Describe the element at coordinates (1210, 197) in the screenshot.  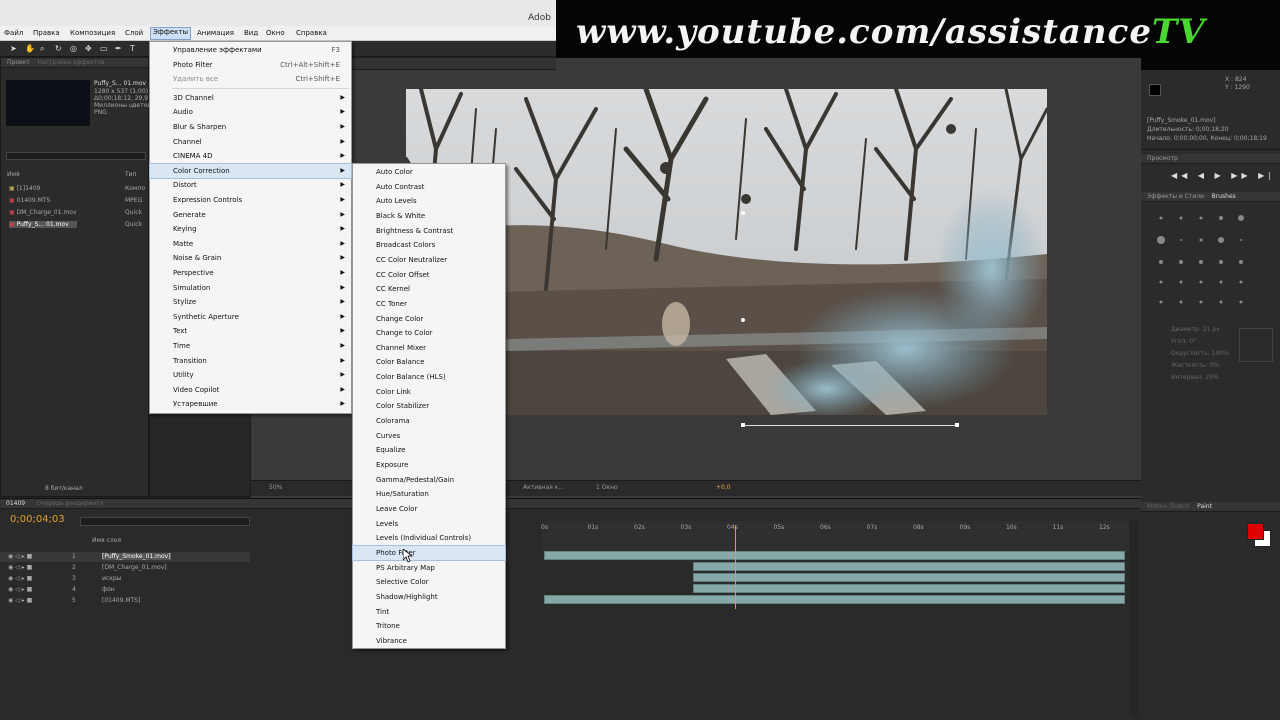
I see `effects-presets-tab: Эффекты и Стили Brushes` at that location.